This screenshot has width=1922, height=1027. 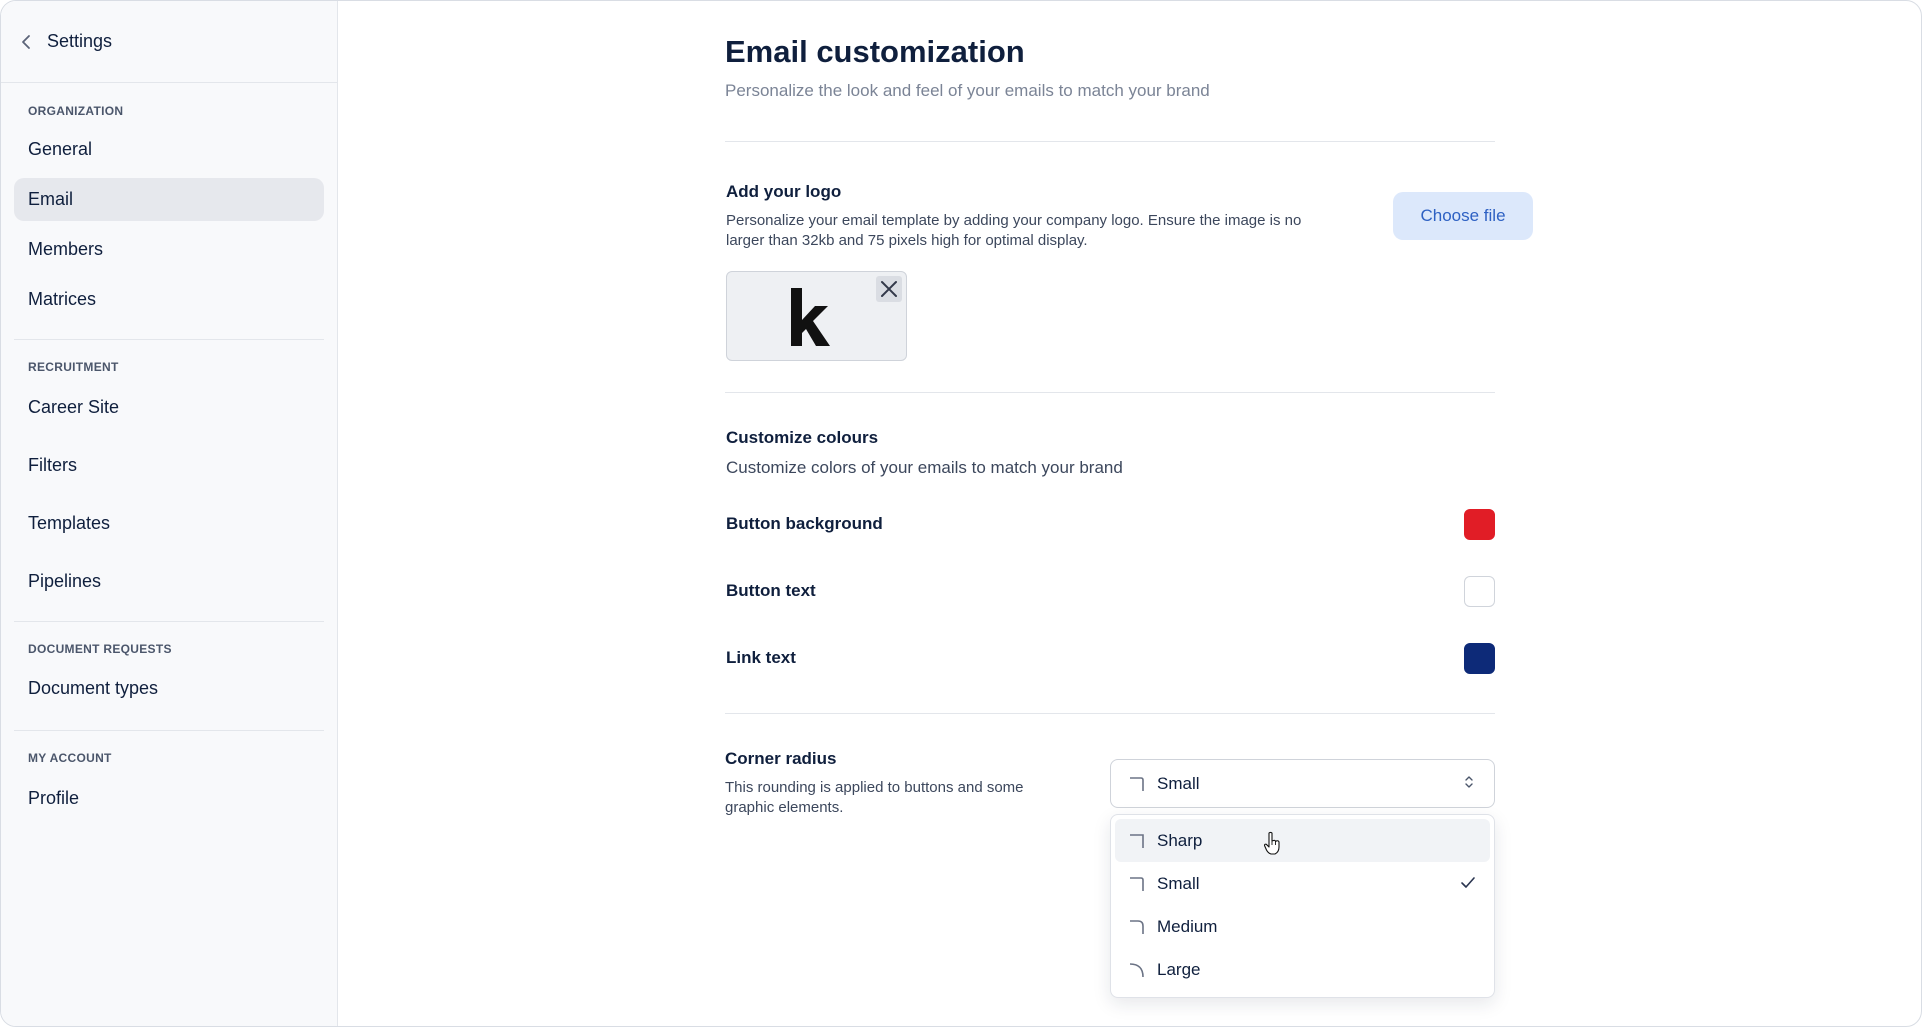 What do you see at coordinates (1136, 969) in the screenshot?
I see `corner-large-icon` at bounding box center [1136, 969].